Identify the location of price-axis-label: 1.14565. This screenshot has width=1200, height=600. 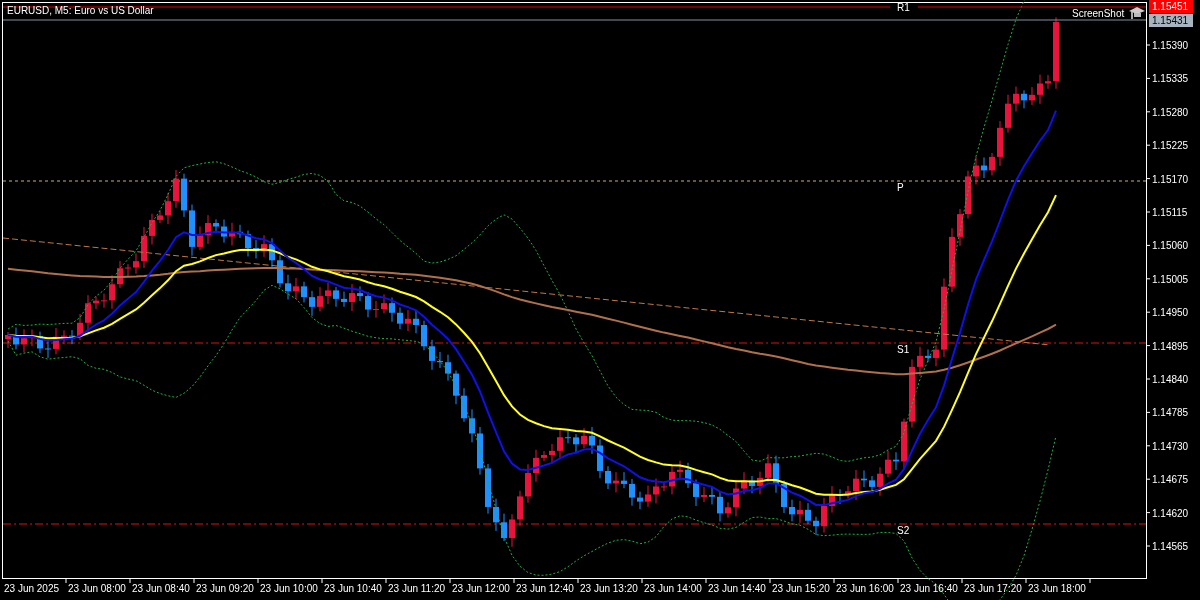
(1170, 546).